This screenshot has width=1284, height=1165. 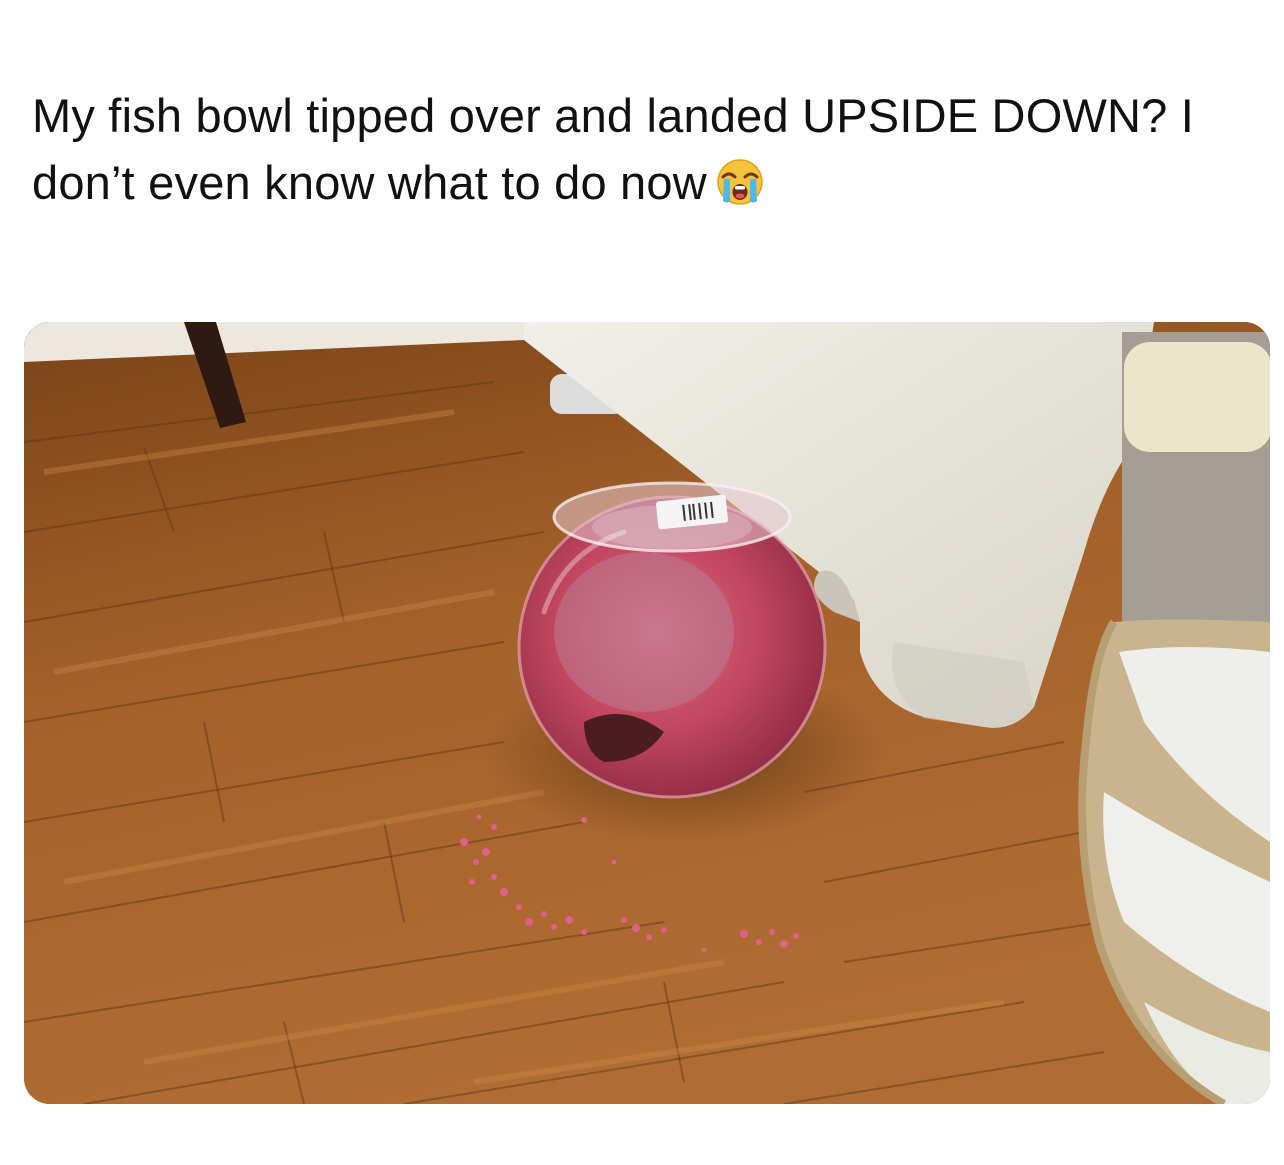 I want to click on upside-down-fish-bowl, so click(x=672, y=640).